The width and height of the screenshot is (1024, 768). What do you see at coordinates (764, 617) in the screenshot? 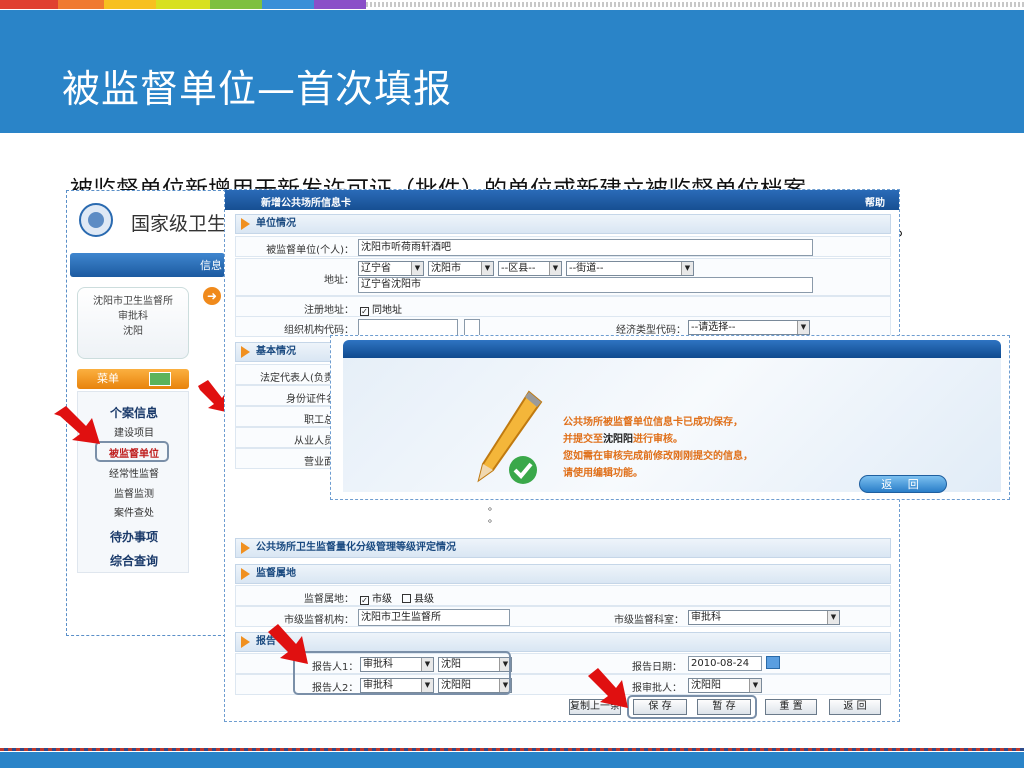
I see `city-dept-select: 审批科` at bounding box center [764, 617].